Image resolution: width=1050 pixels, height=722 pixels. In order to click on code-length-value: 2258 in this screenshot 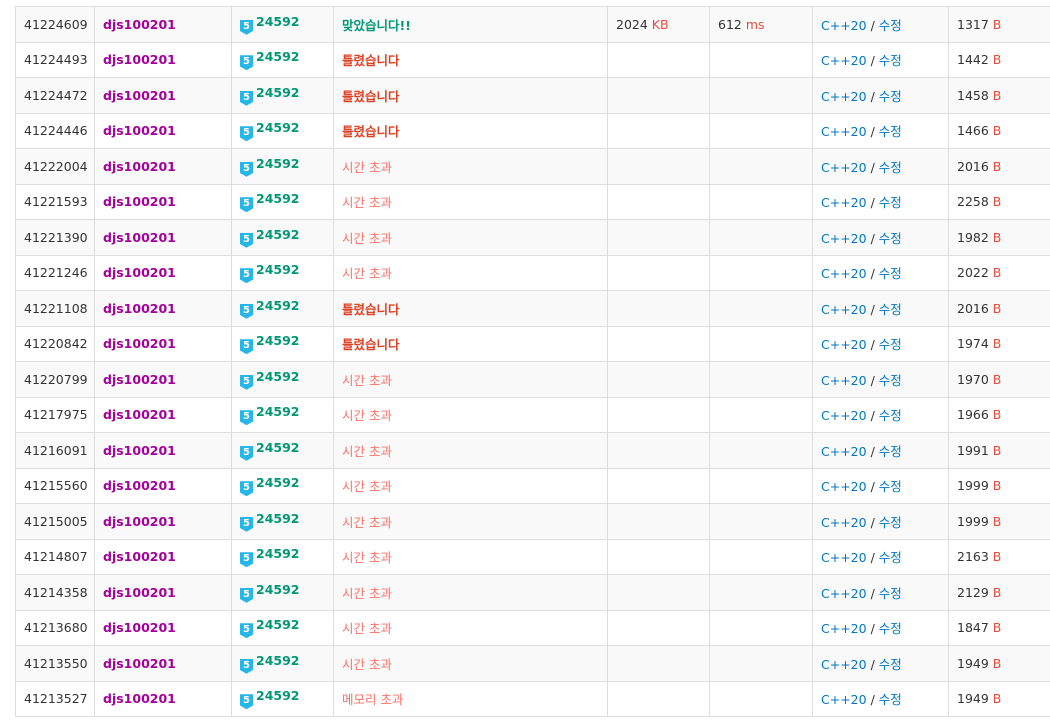, I will do `click(973, 202)`.